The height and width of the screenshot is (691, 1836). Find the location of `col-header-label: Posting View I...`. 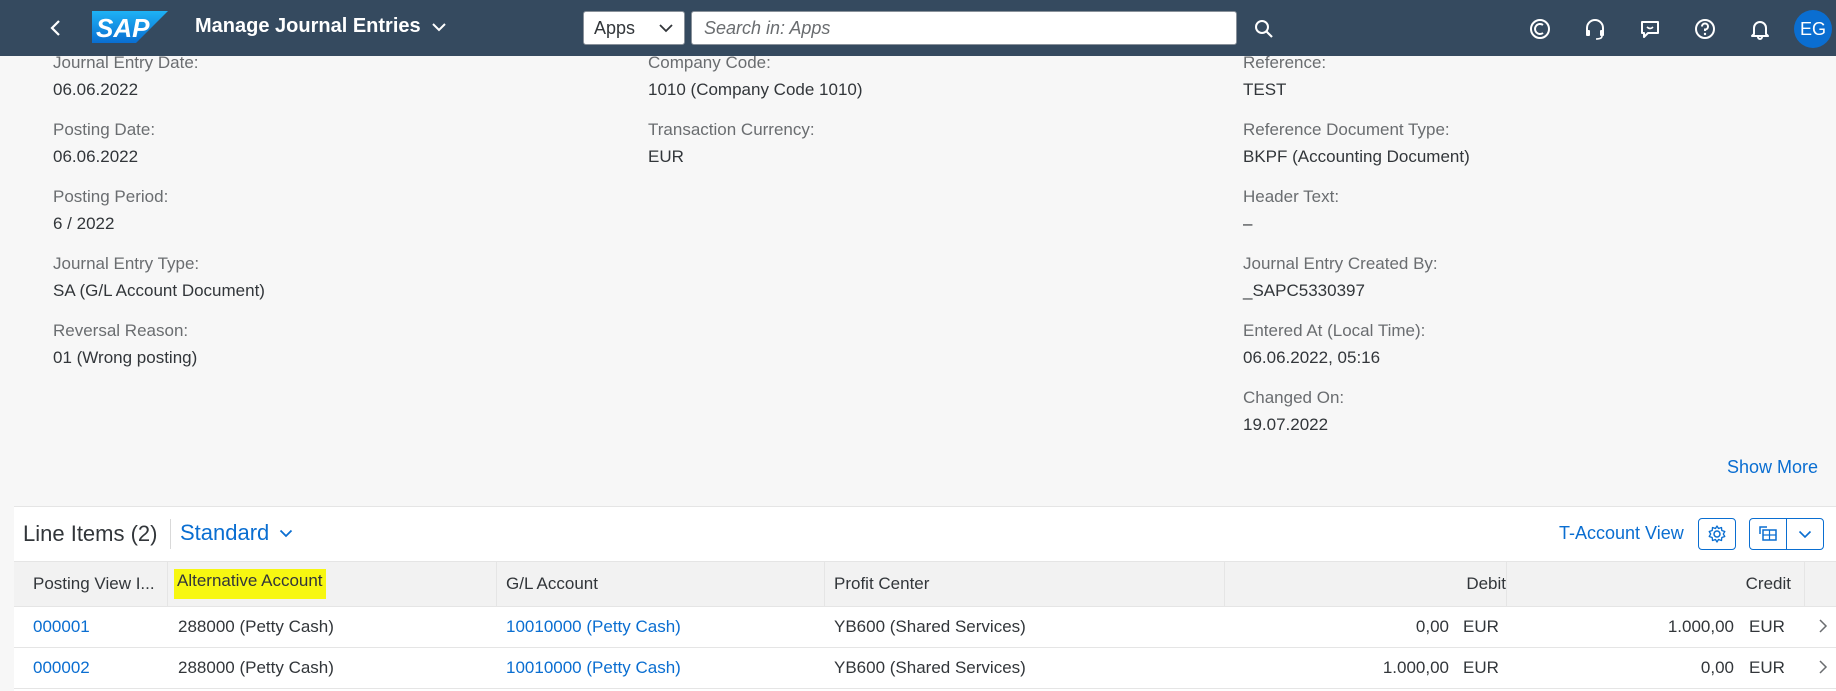

col-header-label: Posting View I... is located at coordinates (94, 583).